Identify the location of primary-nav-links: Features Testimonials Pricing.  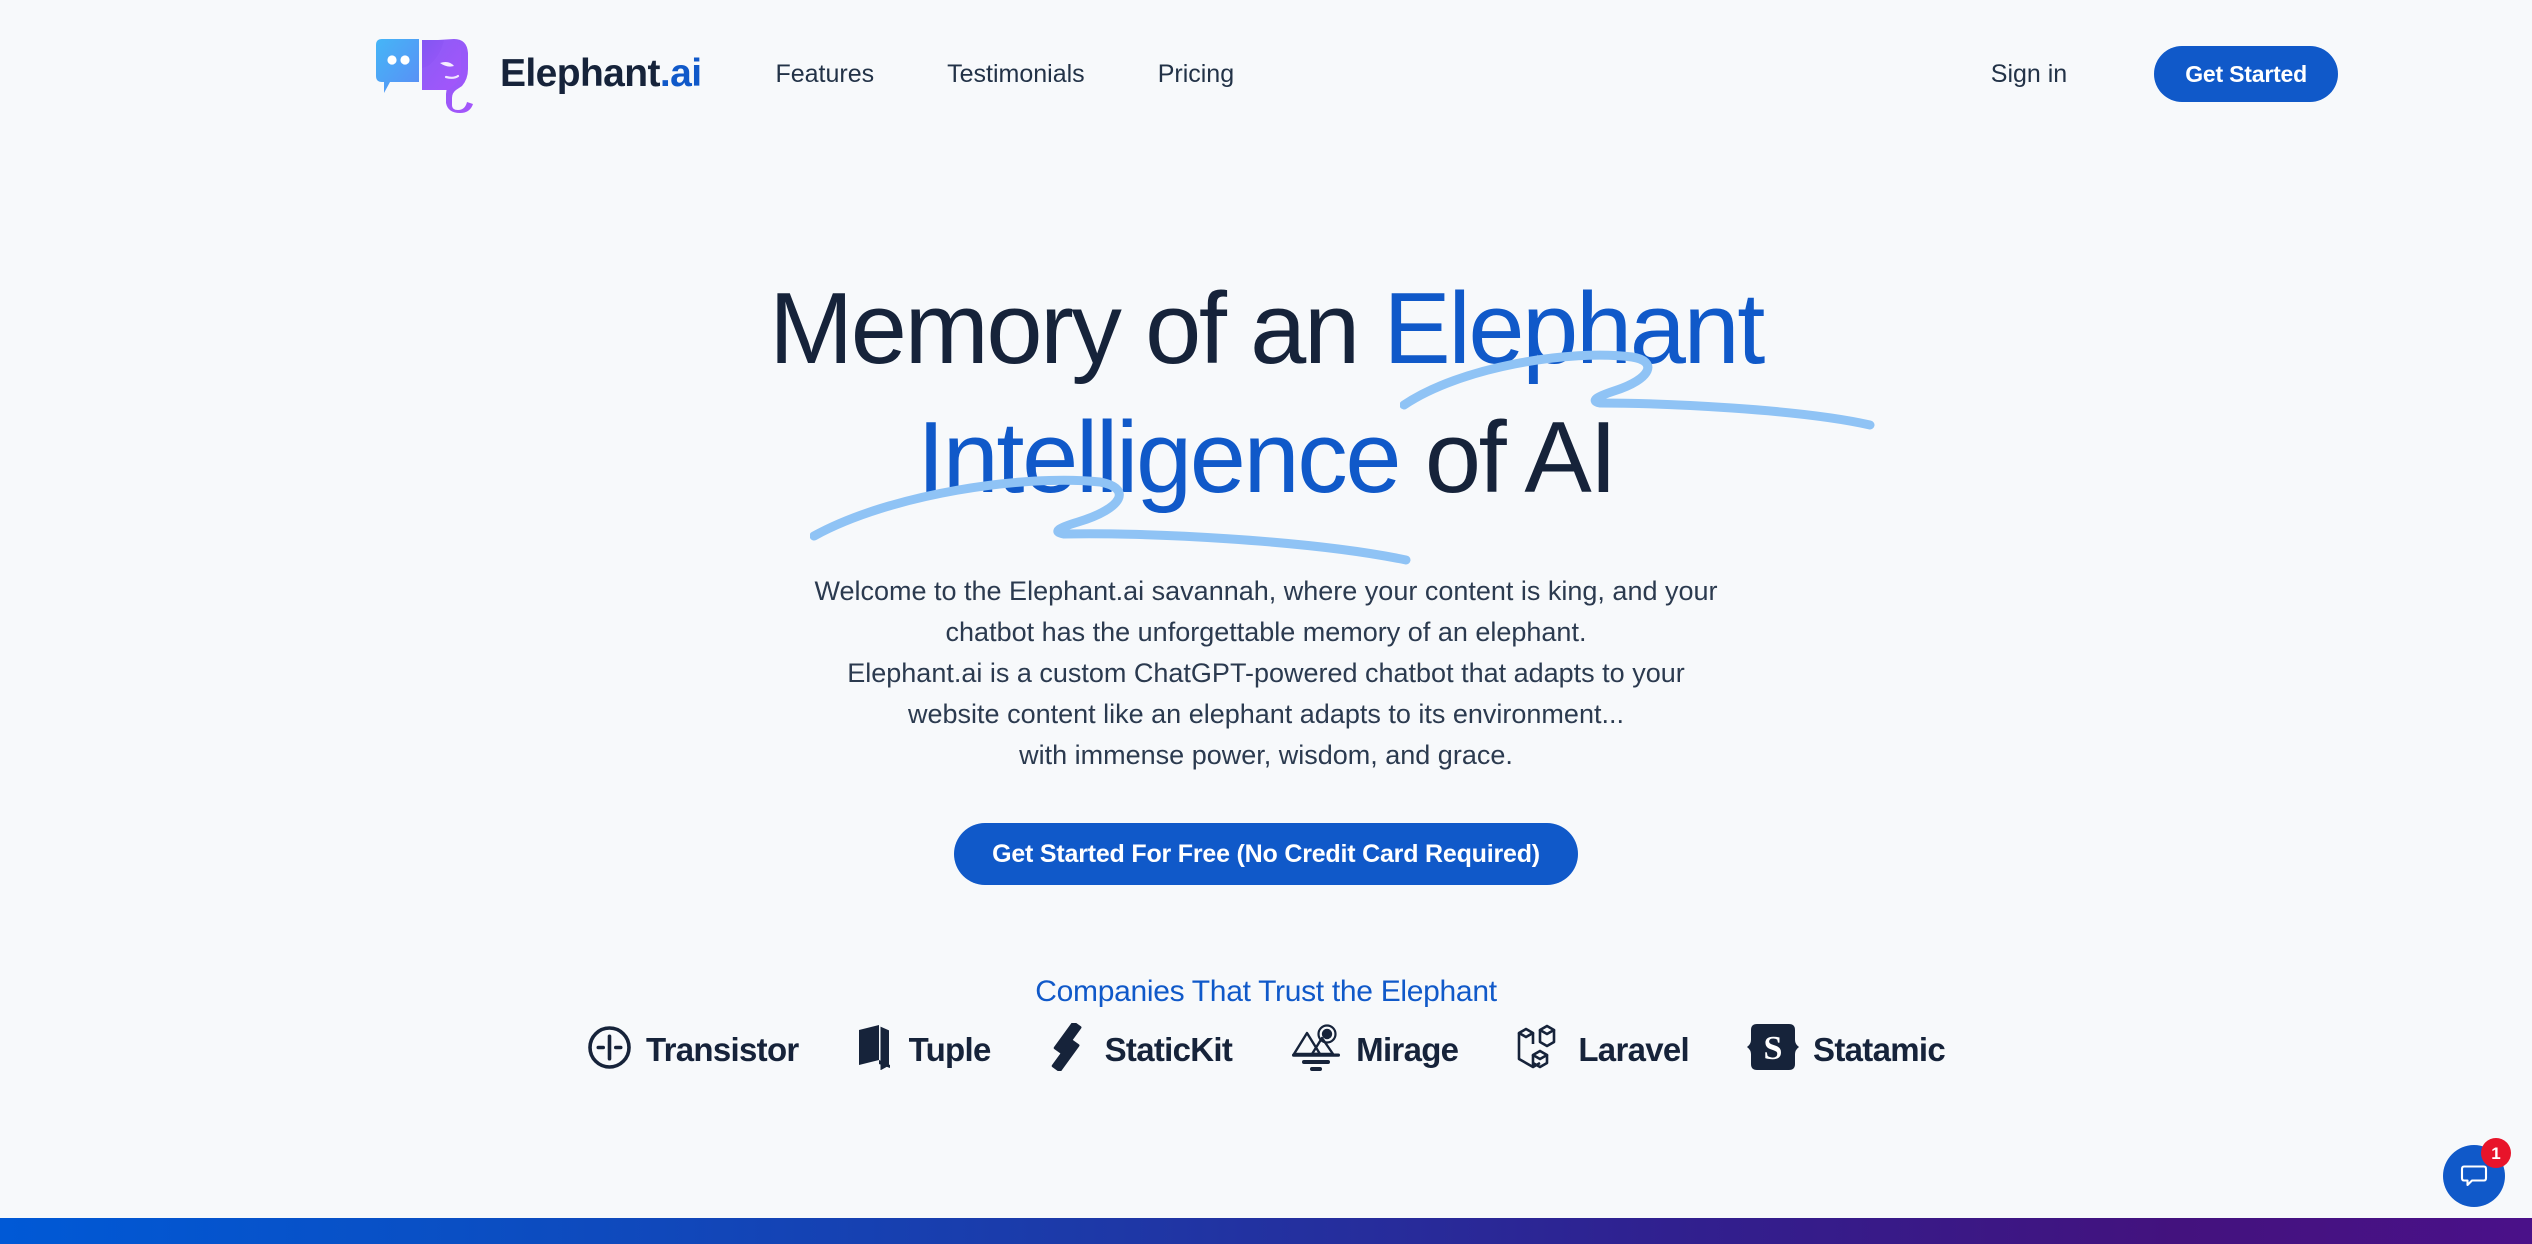
(1004, 74).